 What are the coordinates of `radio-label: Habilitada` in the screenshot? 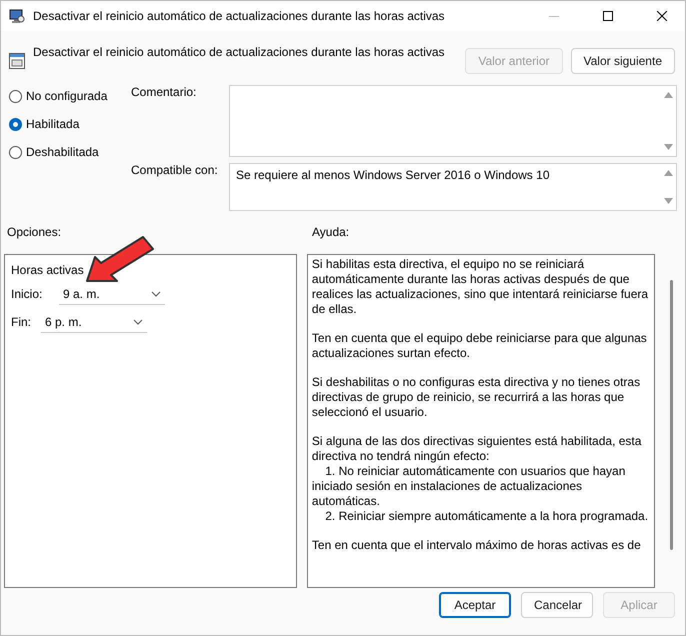 It's located at (53, 124).